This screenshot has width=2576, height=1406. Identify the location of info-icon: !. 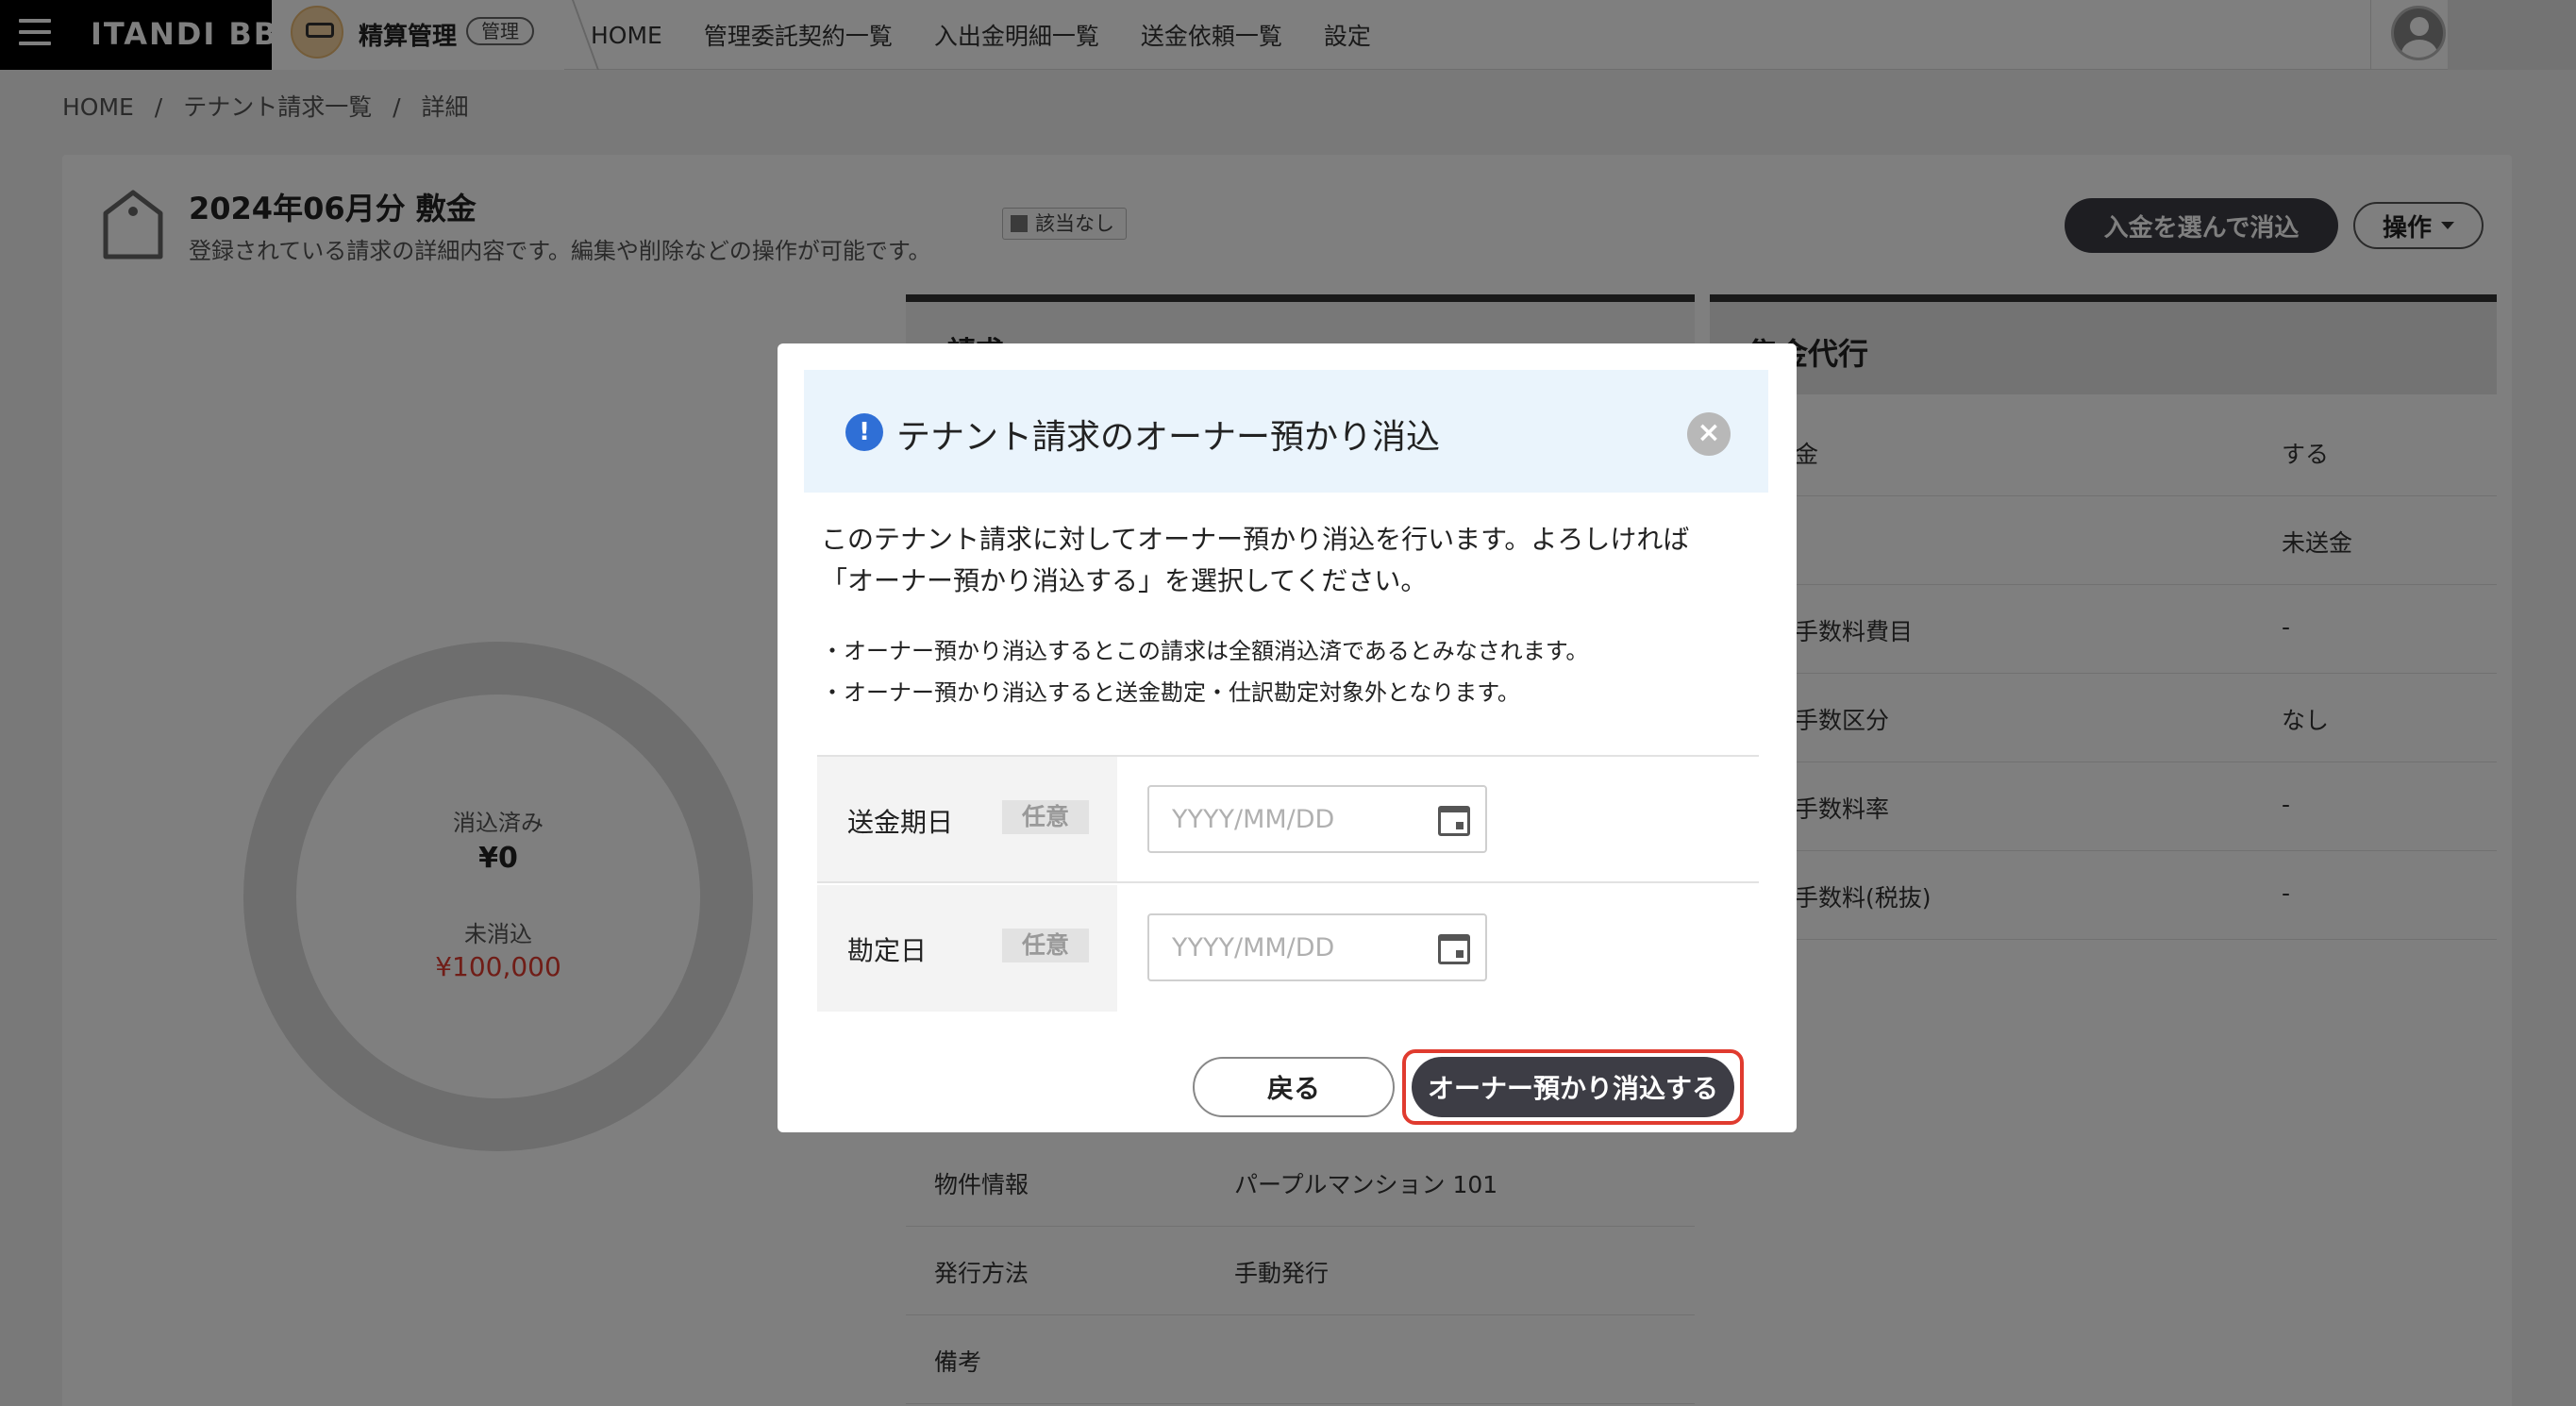
(864, 432).